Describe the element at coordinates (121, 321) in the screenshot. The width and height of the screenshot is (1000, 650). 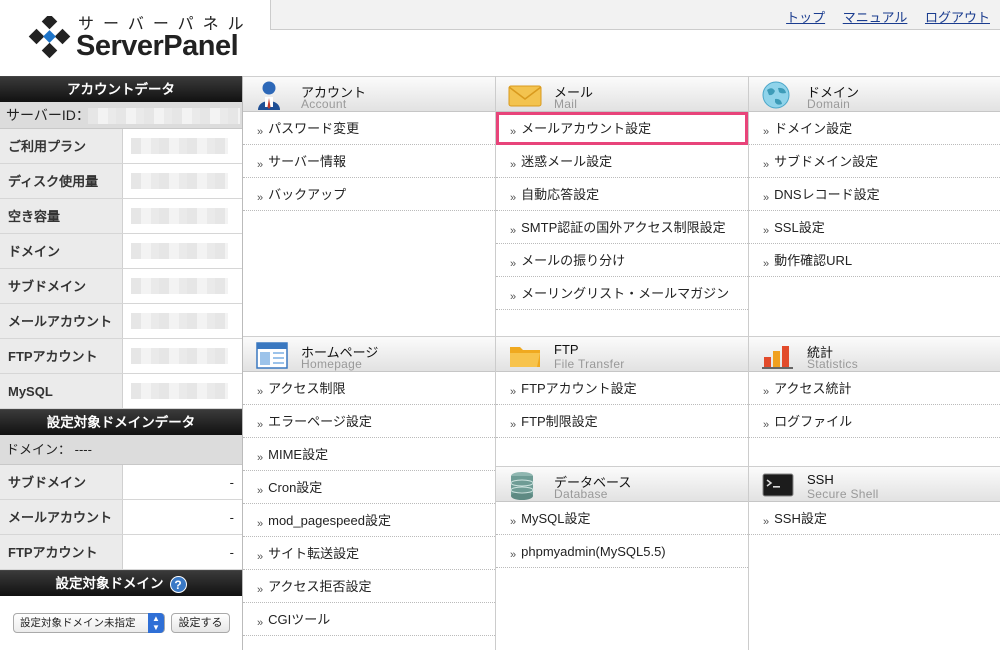
I see `sidebar-data-row: メールアカウント` at that location.